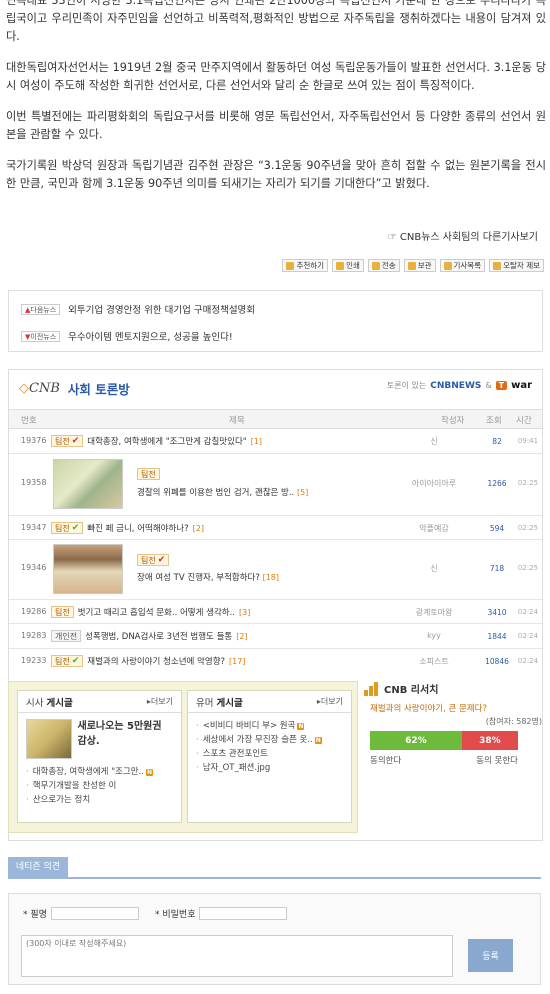 Image resolution: width=550 pixels, height=994 pixels. I want to click on feature-title: 새로나오는 5만원권 감상., so click(125, 739).